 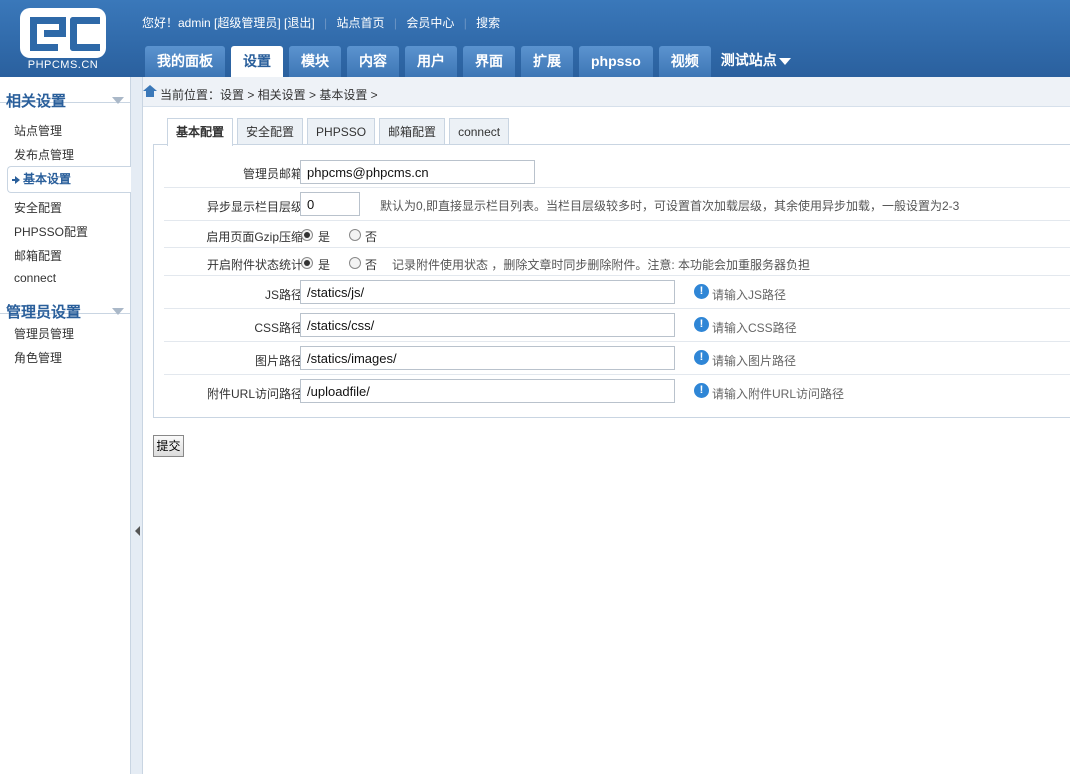 I want to click on sidebar-item-security: 安全配置, so click(x=38, y=207).